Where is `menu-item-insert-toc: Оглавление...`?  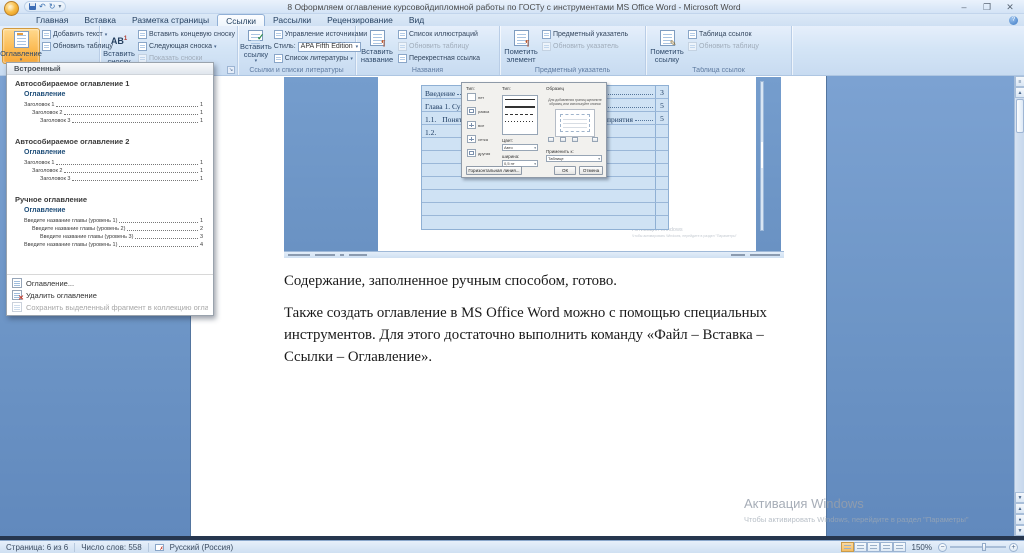
menu-item-insert-toc: Оглавление... is located at coordinates (110, 283).